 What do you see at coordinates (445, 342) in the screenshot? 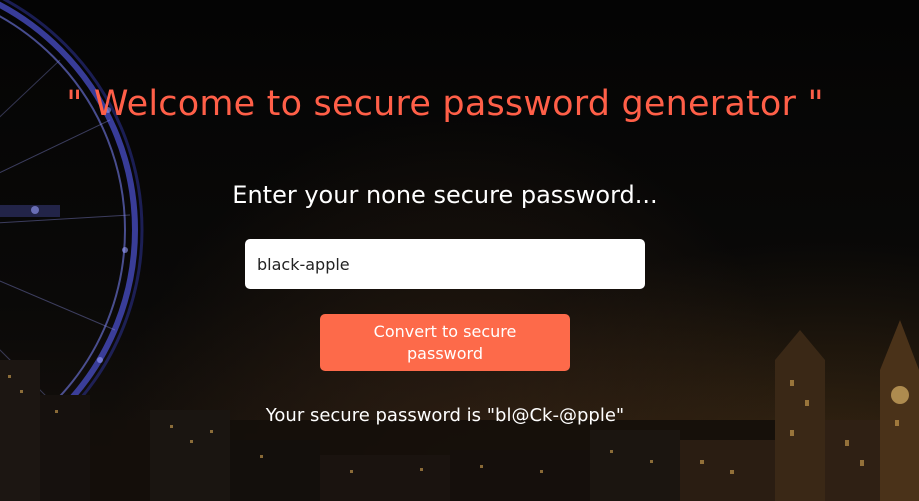
I see `convert-button: Convert to secure password` at bounding box center [445, 342].